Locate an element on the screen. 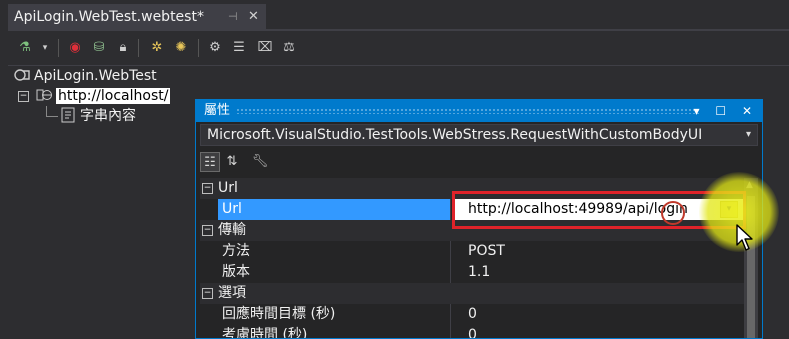 The width and height of the screenshot is (789, 339). tree-request-node: http://localhost/ is located at coordinates (103, 96).